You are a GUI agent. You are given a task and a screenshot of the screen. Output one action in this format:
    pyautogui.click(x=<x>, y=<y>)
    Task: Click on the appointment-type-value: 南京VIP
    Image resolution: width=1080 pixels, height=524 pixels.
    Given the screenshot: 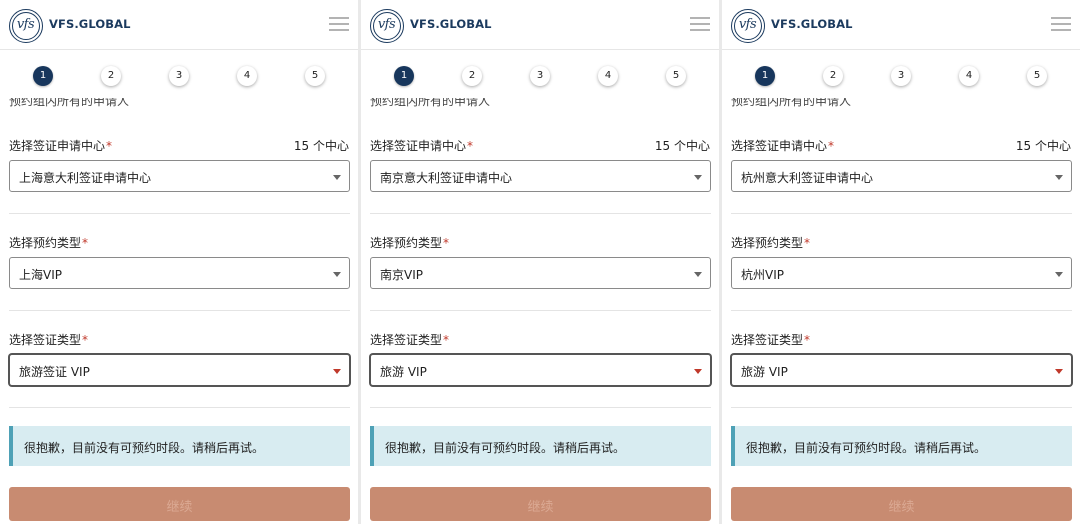 What is the action you would take?
    pyautogui.click(x=401, y=275)
    